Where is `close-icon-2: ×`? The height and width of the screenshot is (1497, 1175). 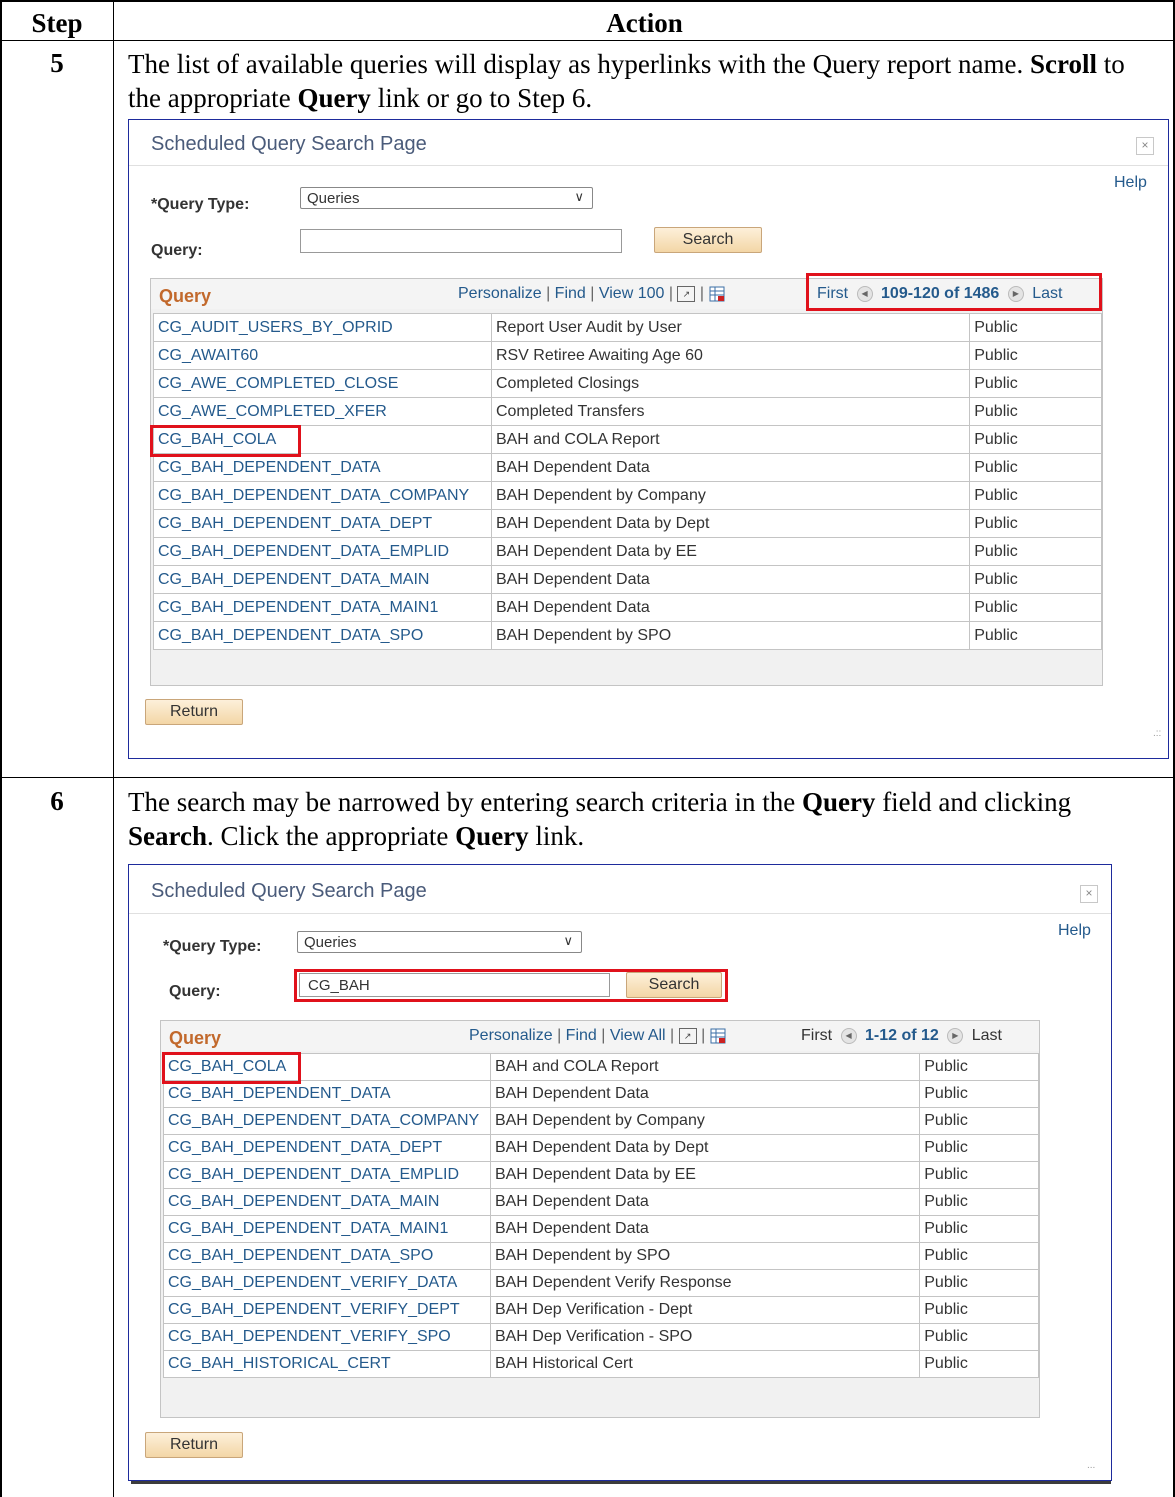 close-icon-2: × is located at coordinates (1089, 894).